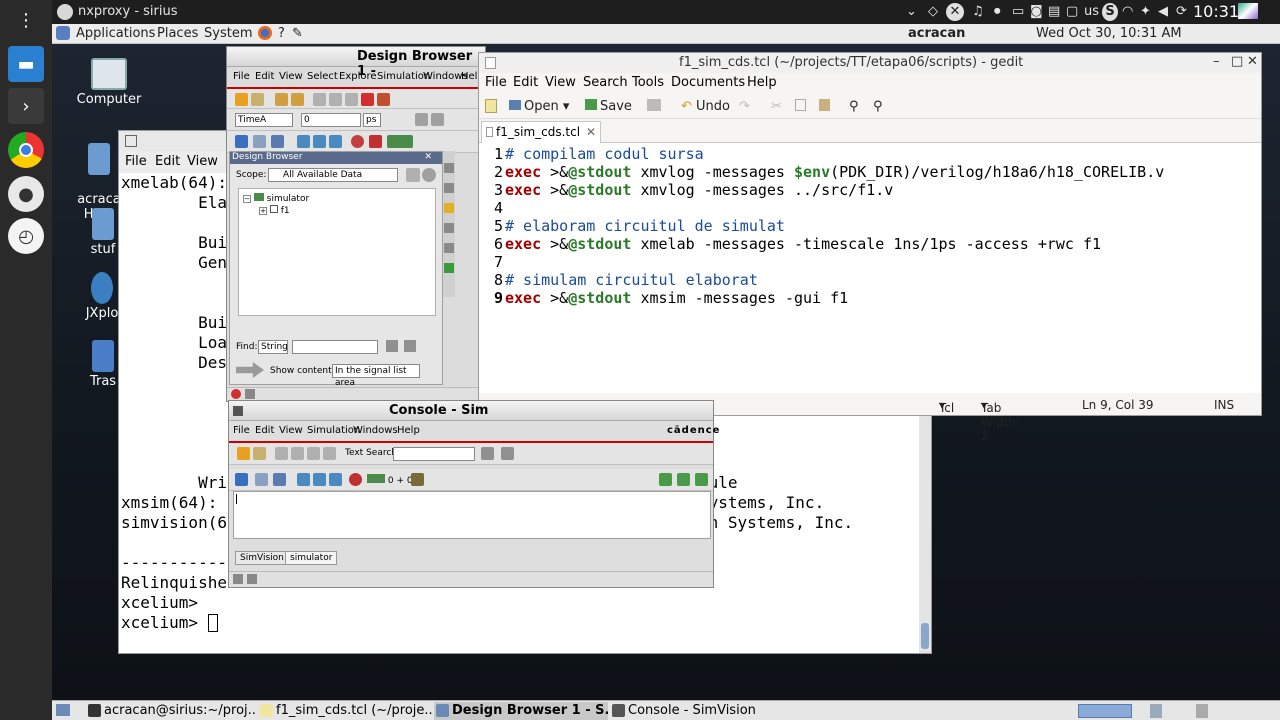 The width and height of the screenshot is (1280, 720). What do you see at coordinates (319, 479) in the screenshot?
I see `step-over-icon` at bounding box center [319, 479].